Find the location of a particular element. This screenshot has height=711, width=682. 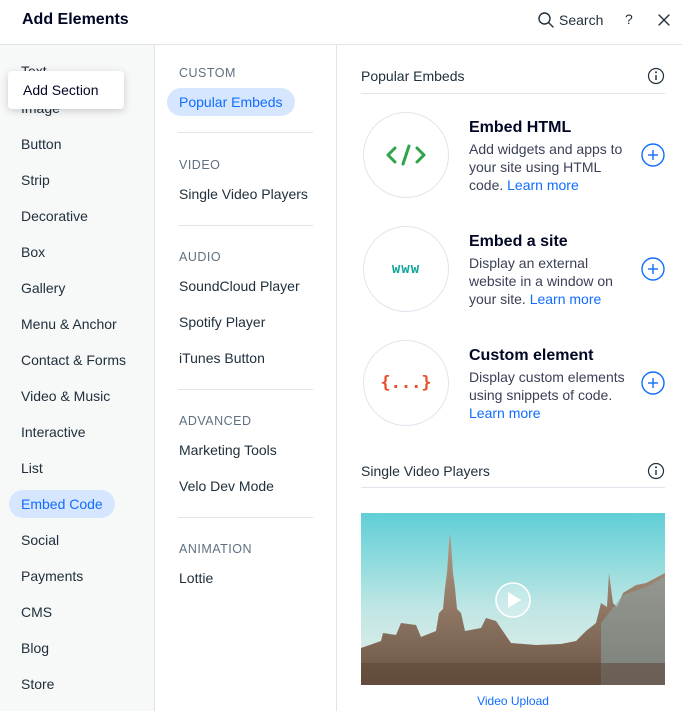

subnav-velo-dev-mode: Velo Dev Mode is located at coordinates (226, 486).